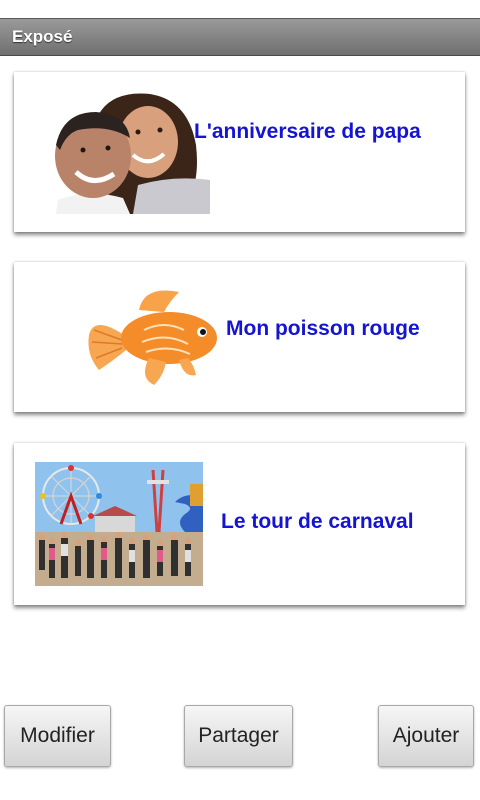 This screenshot has width=480, height=800. Describe the element at coordinates (426, 736) in the screenshot. I see `add-button: Ajouter` at that location.